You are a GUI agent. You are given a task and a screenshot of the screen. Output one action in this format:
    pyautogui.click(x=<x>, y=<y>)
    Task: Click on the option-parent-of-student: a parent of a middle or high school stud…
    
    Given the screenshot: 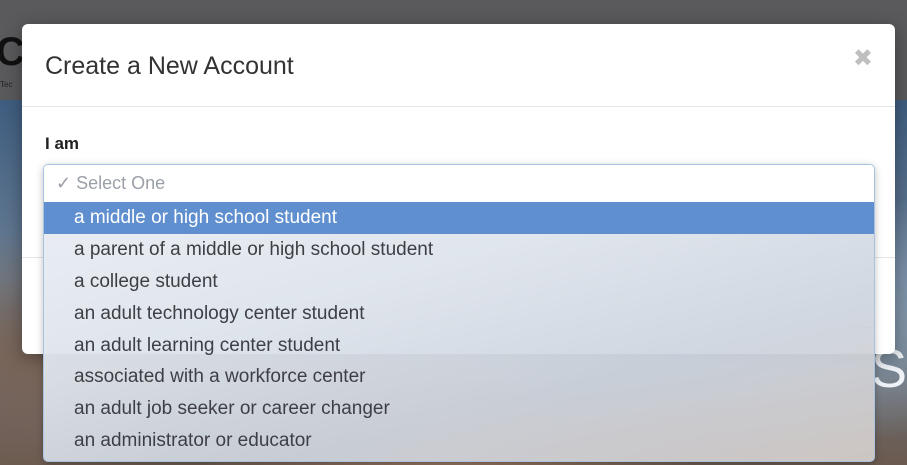 What is the action you would take?
    pyautogui.click(x=459, y=250)
    